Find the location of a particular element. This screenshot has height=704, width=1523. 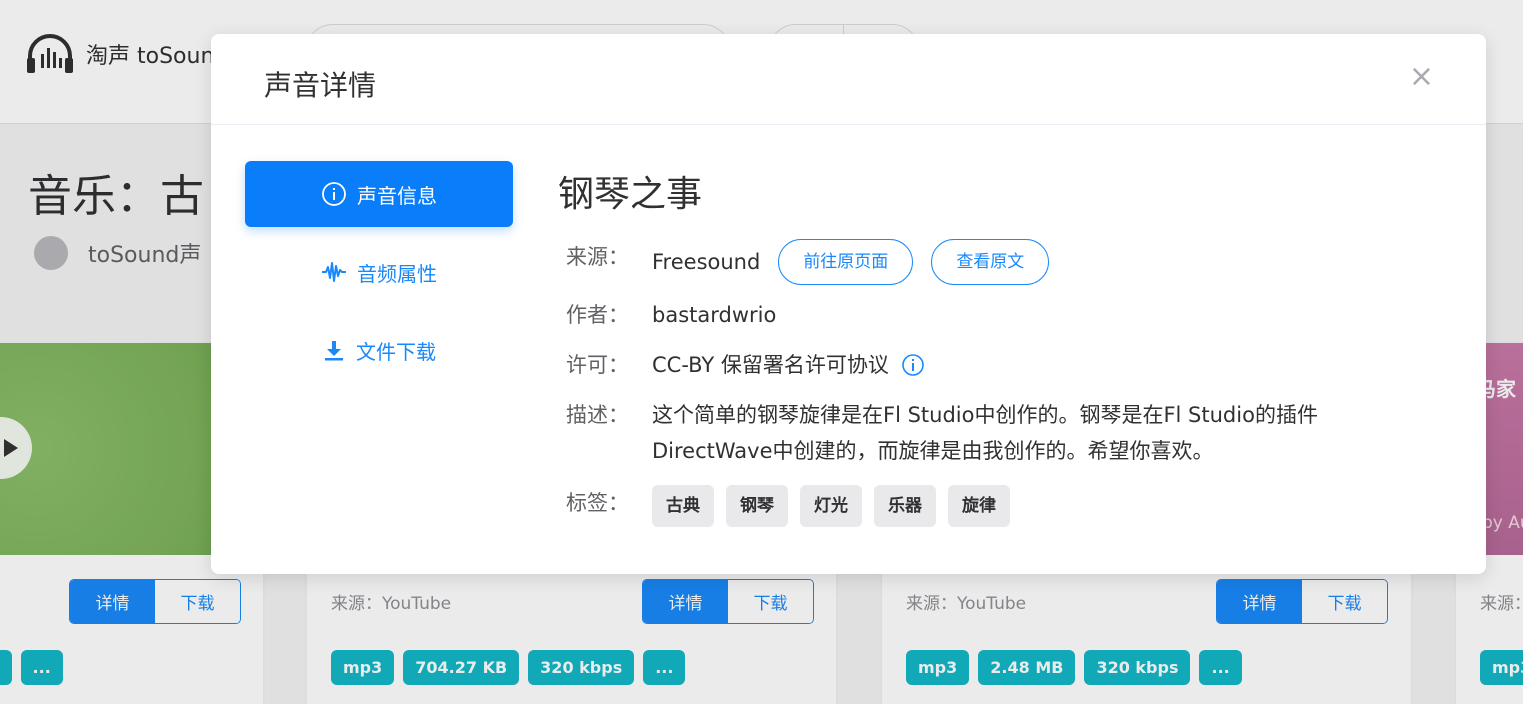

tag-list: 古典 钢琴 灯光 乐器 旋律 is located at coordinates (837, 506).